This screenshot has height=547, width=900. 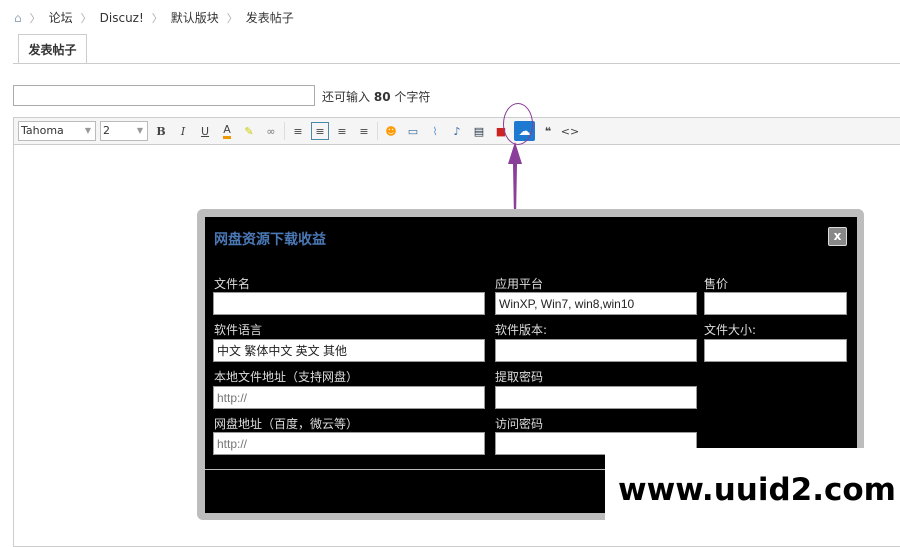 I want to click on music-icon: ♪, so click(x=457, y=131).